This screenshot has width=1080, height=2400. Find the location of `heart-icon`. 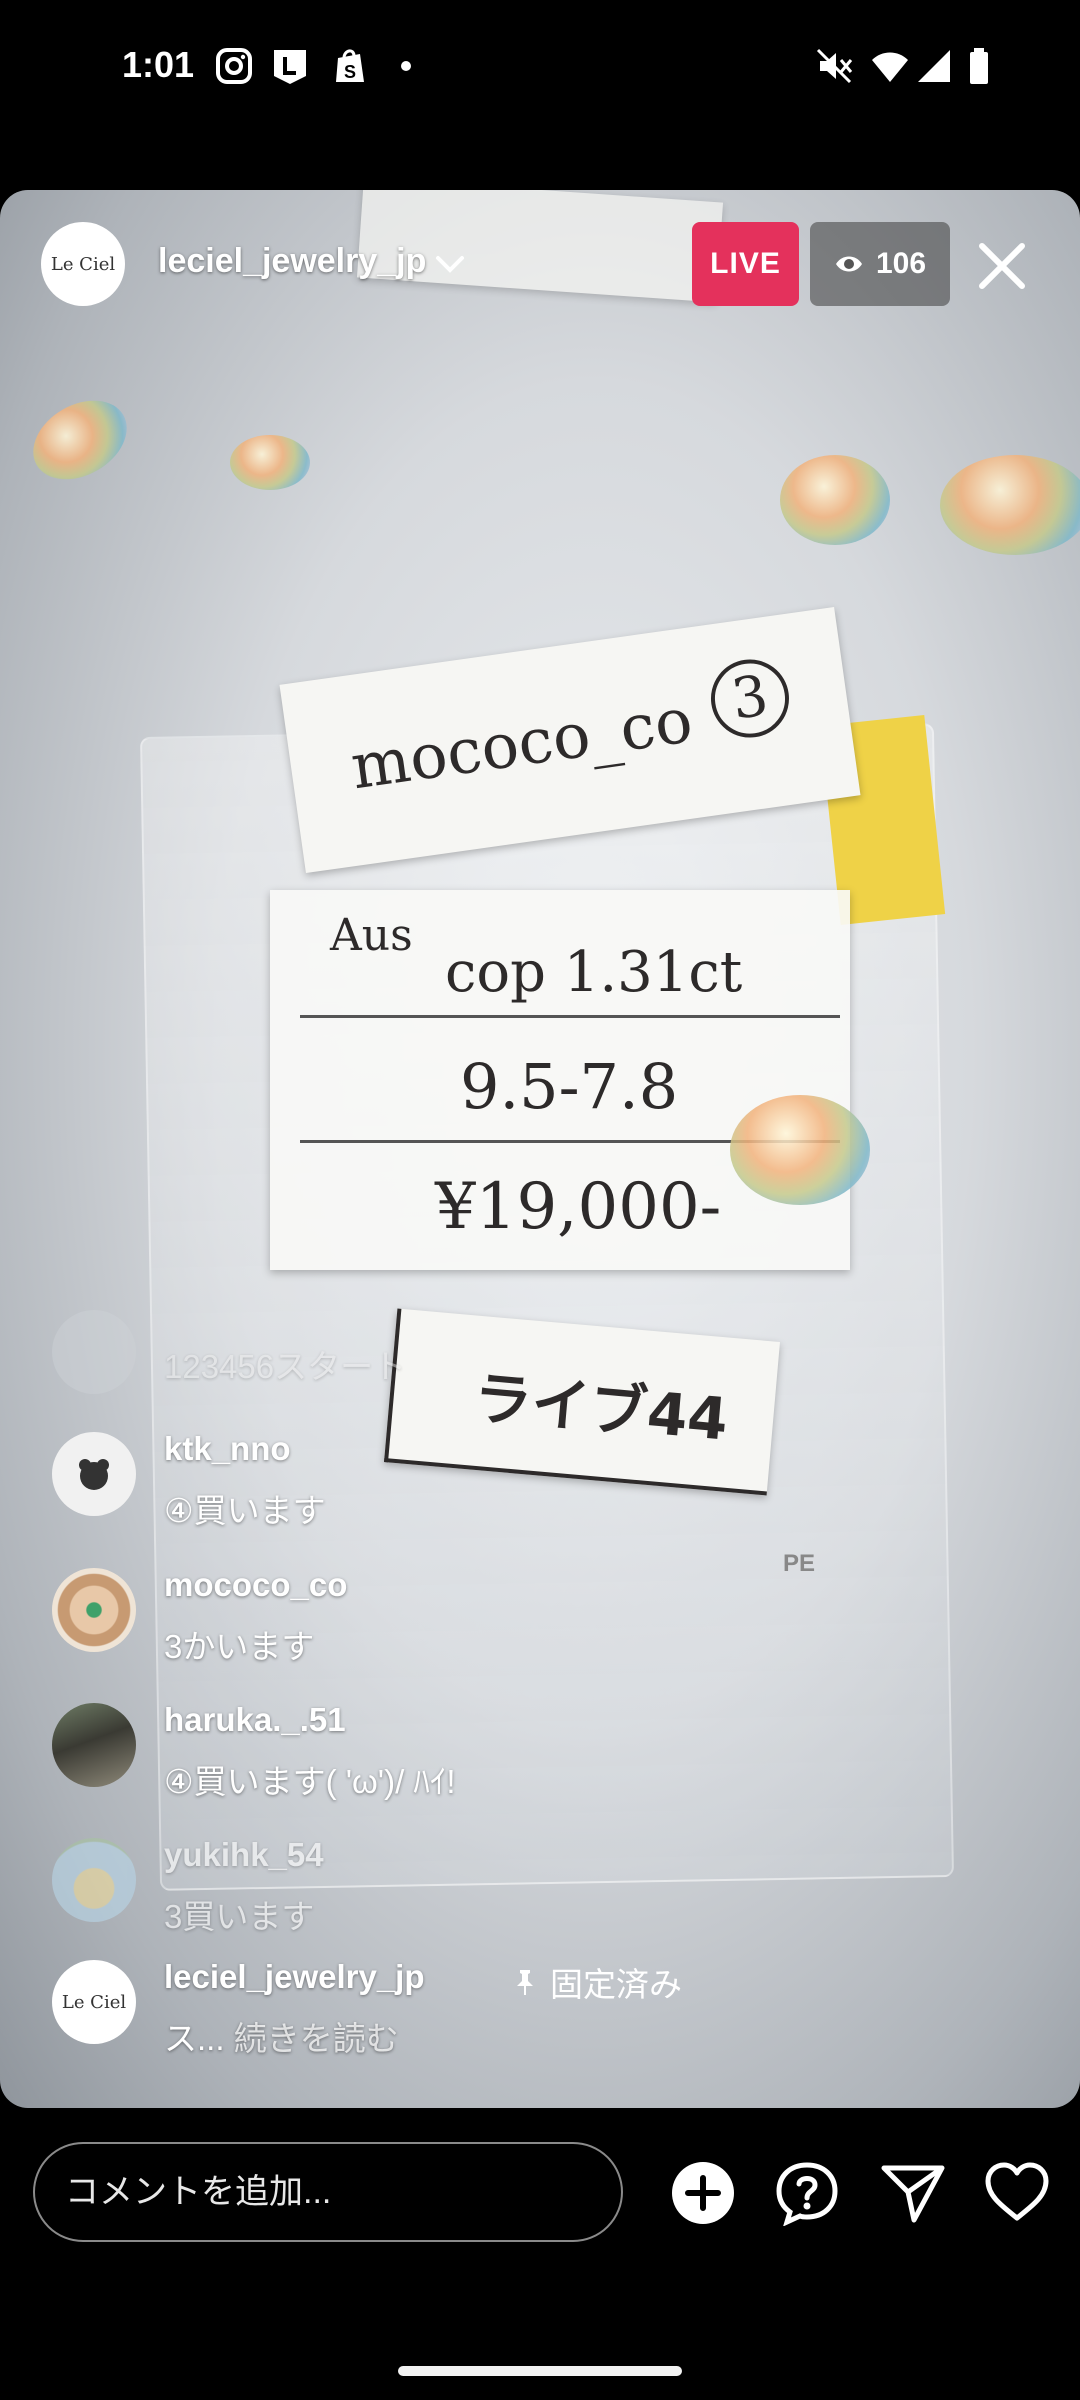

heart-icon is located at coordinates (1017, 2193).